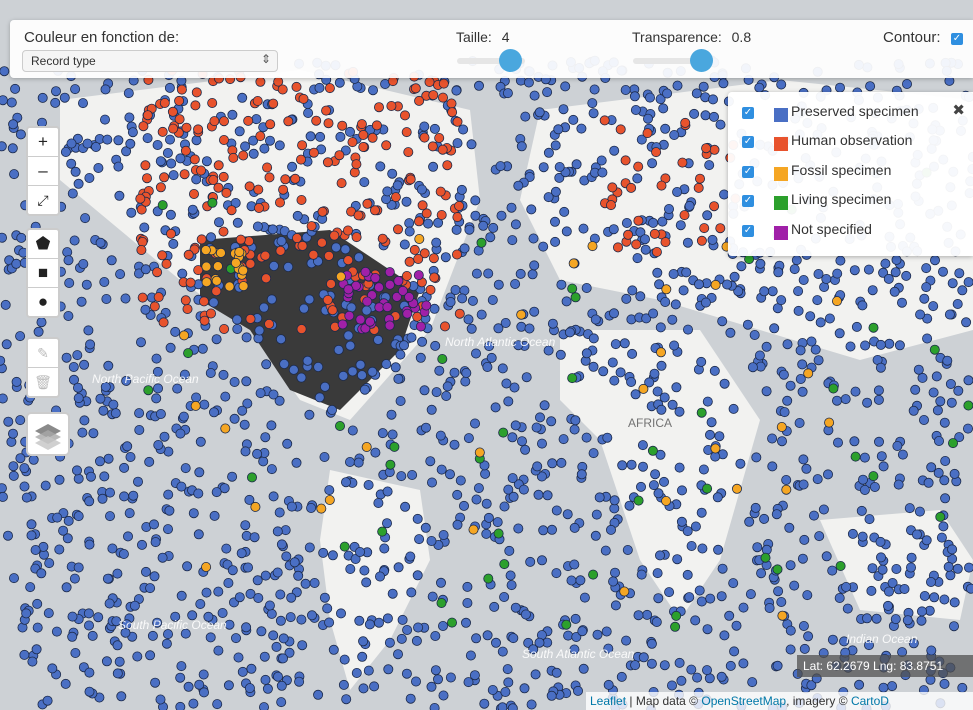 Image resolution: width=973 pixels, height=710 pixels. I want to click on fullscreen-button: ⤢, so click(43, 200).